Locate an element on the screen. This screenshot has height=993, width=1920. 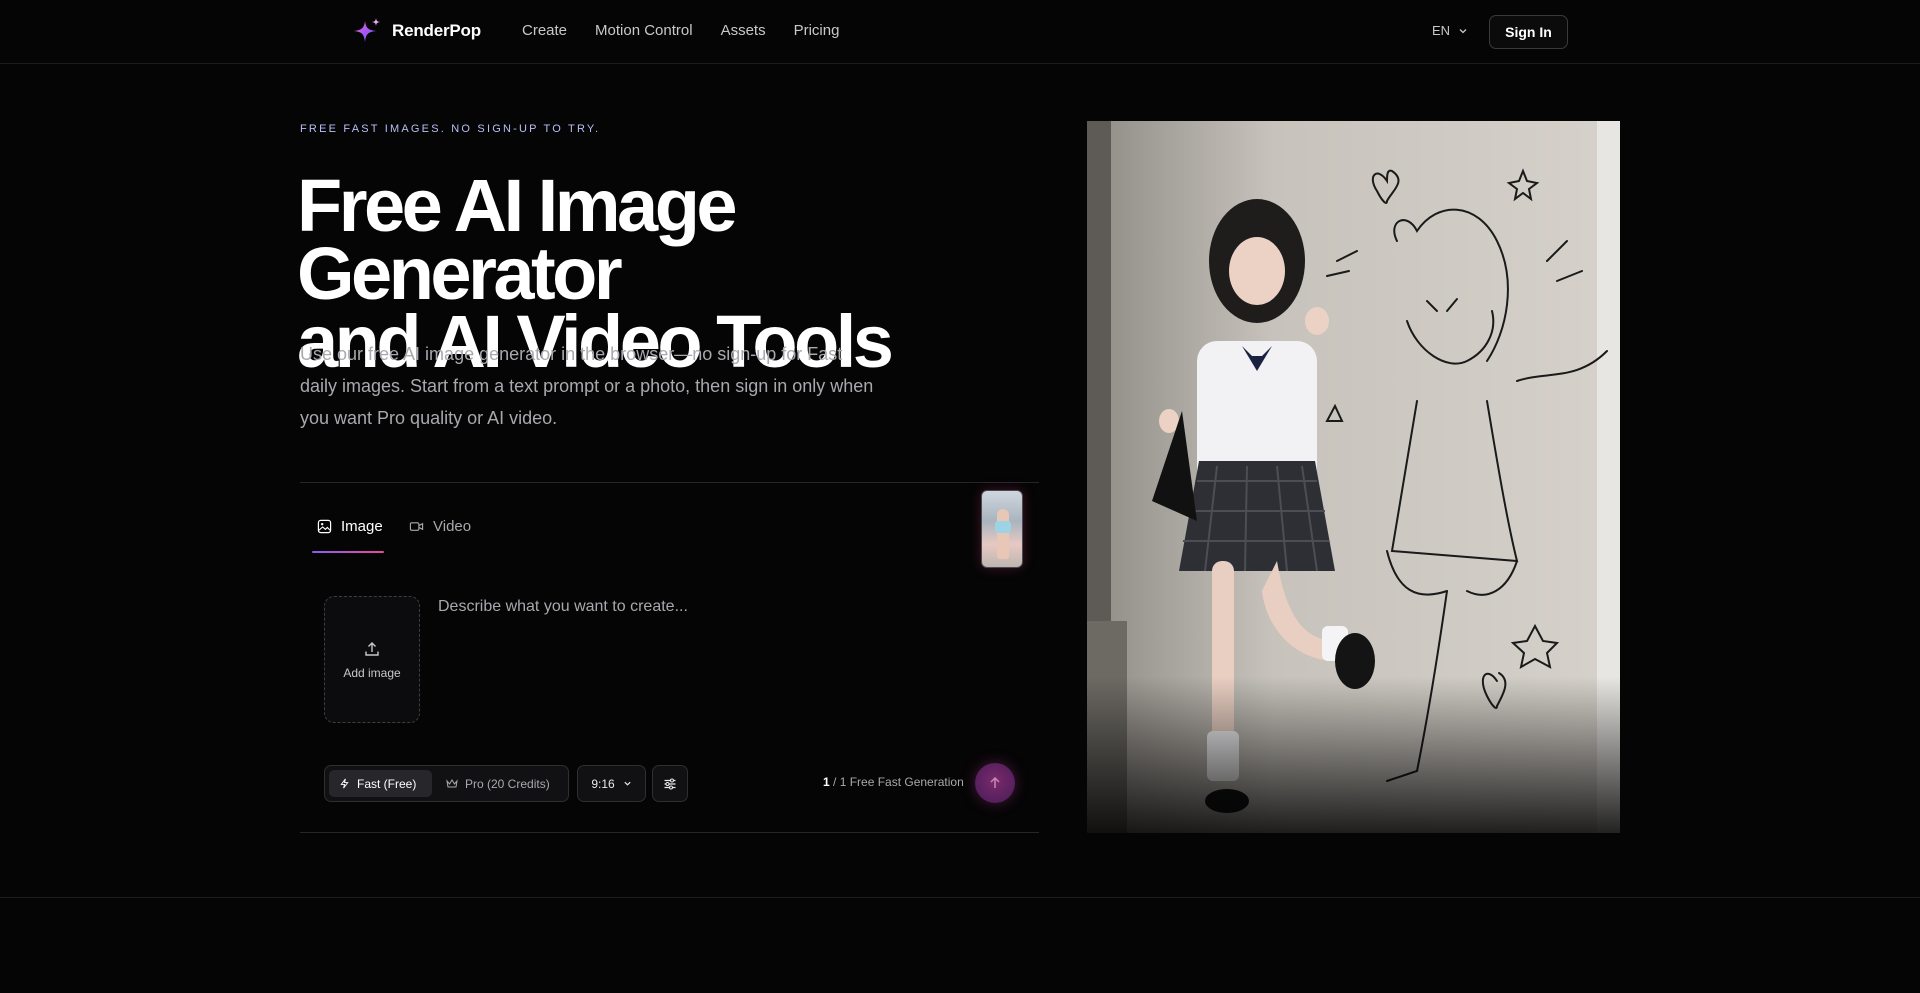
active-tab-indicator is located at coordinates (348, 552).